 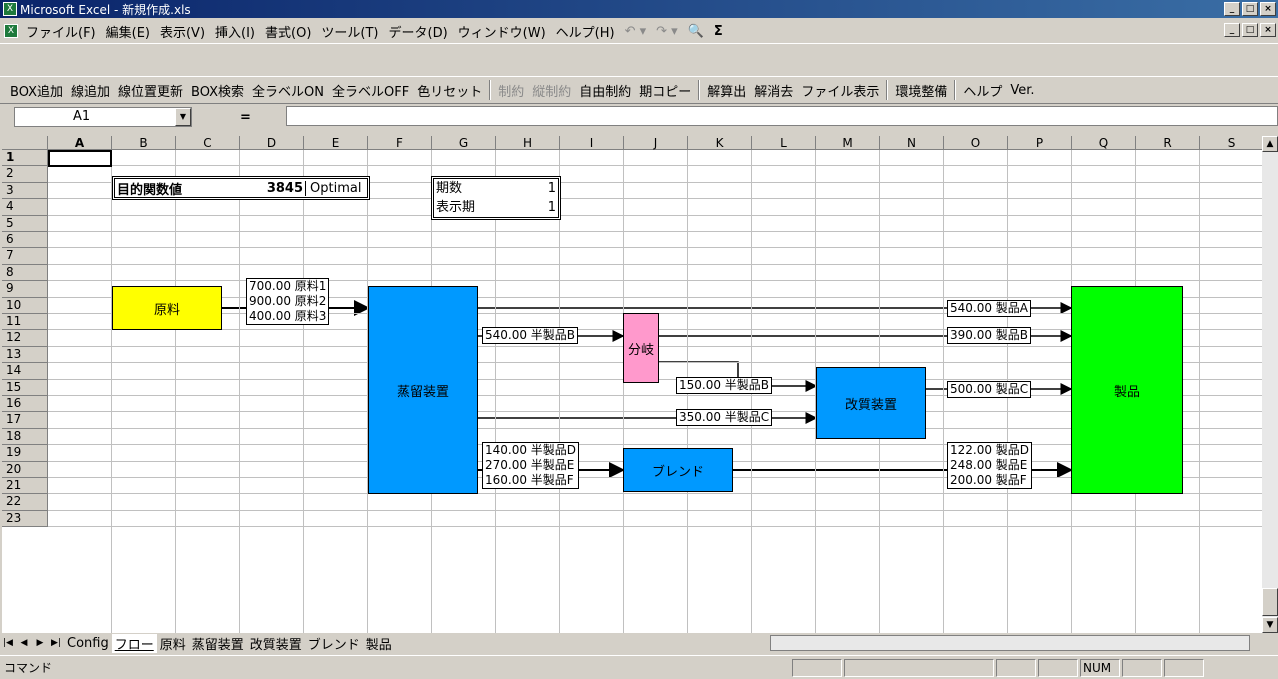 What do you see at coordinates (217, 90) in the screenshot?
I see `box-search-button: BOX検索` at bounding box center [217, 90].